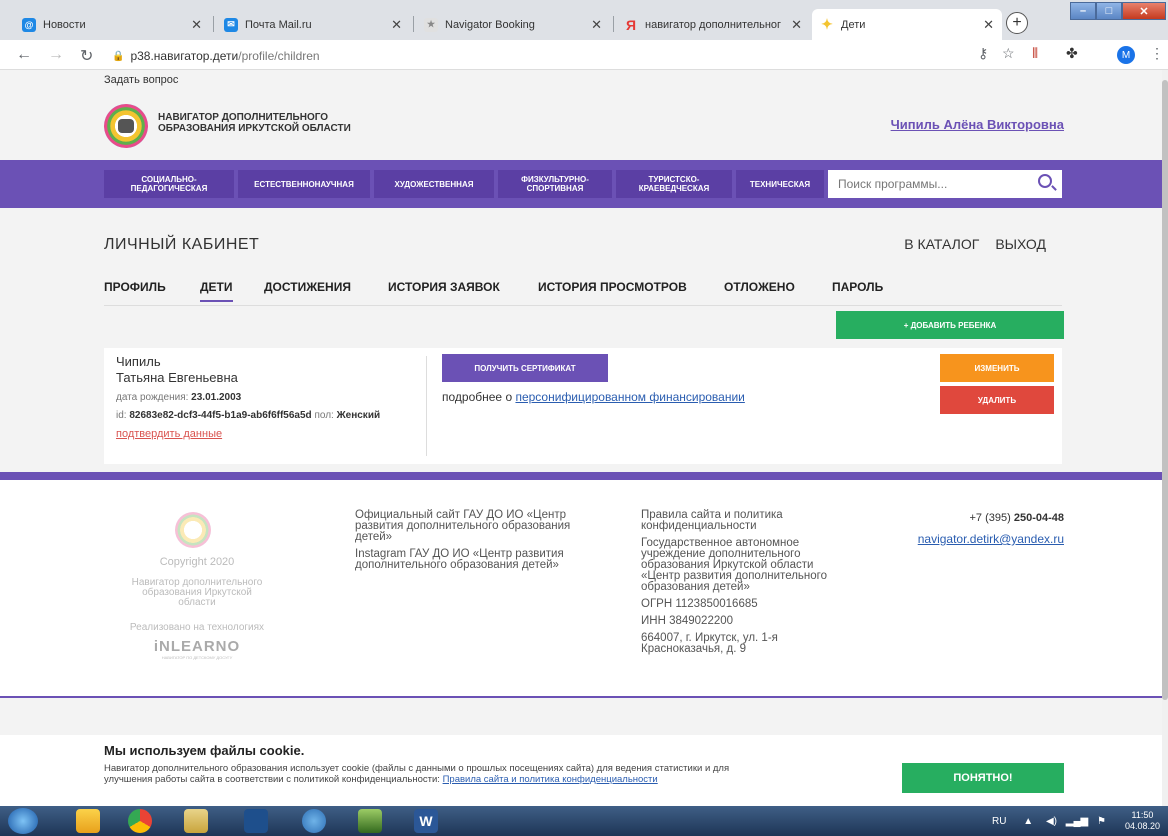 Image resolution: width=1168 pixels, height=836 pixels. I want to click on category-label: ХУДОЖЕСТВЕННАЯ, so click(434, 184).